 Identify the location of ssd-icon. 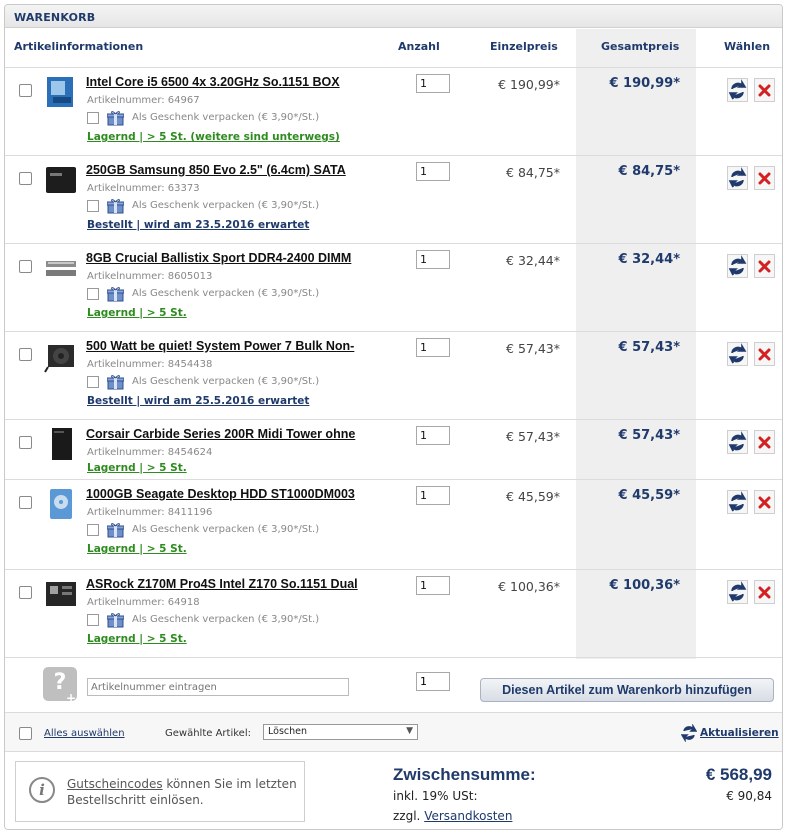
(61, 180).